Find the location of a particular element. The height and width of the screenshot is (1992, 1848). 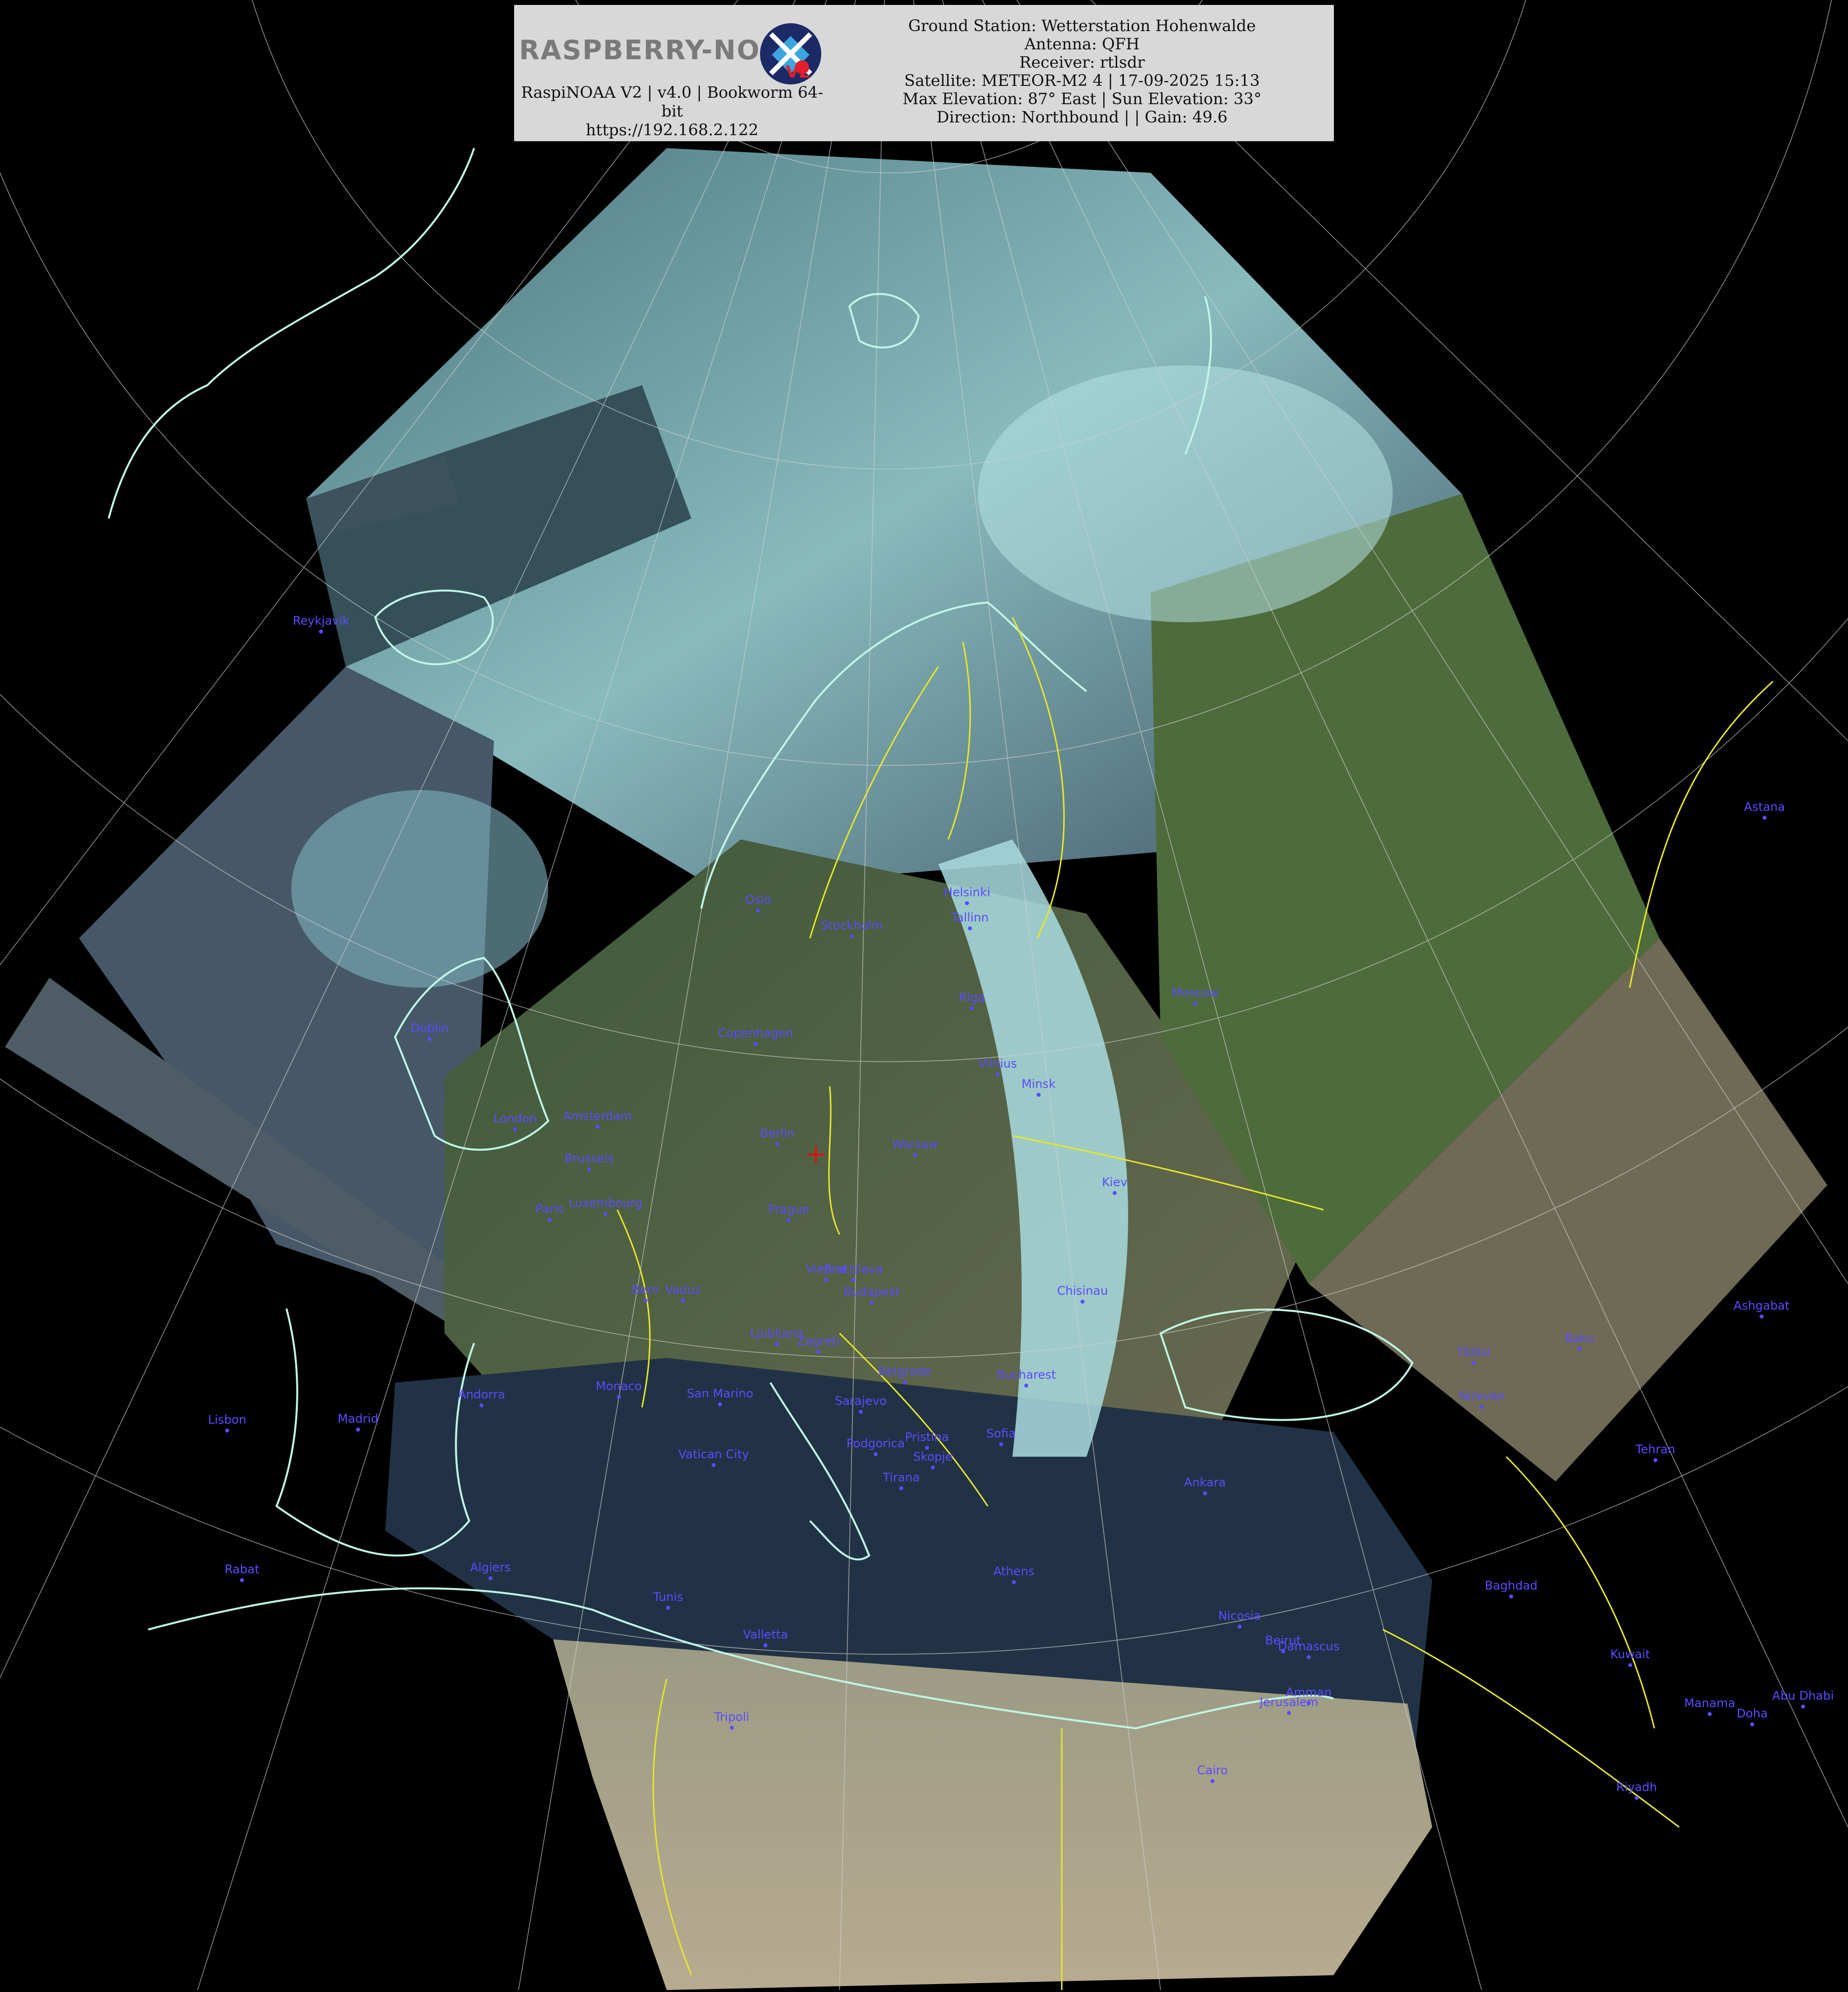

city-label: Oslo is located at coordinates (758, 900).